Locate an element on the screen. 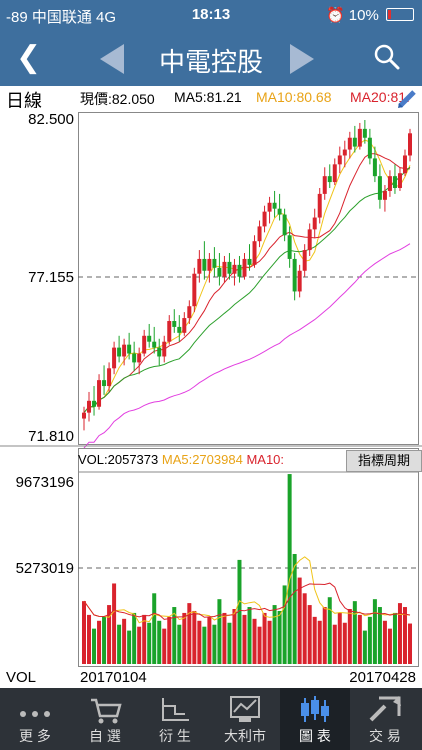  price-axis-mid: 77.155 is located at coordinates (51, 277).